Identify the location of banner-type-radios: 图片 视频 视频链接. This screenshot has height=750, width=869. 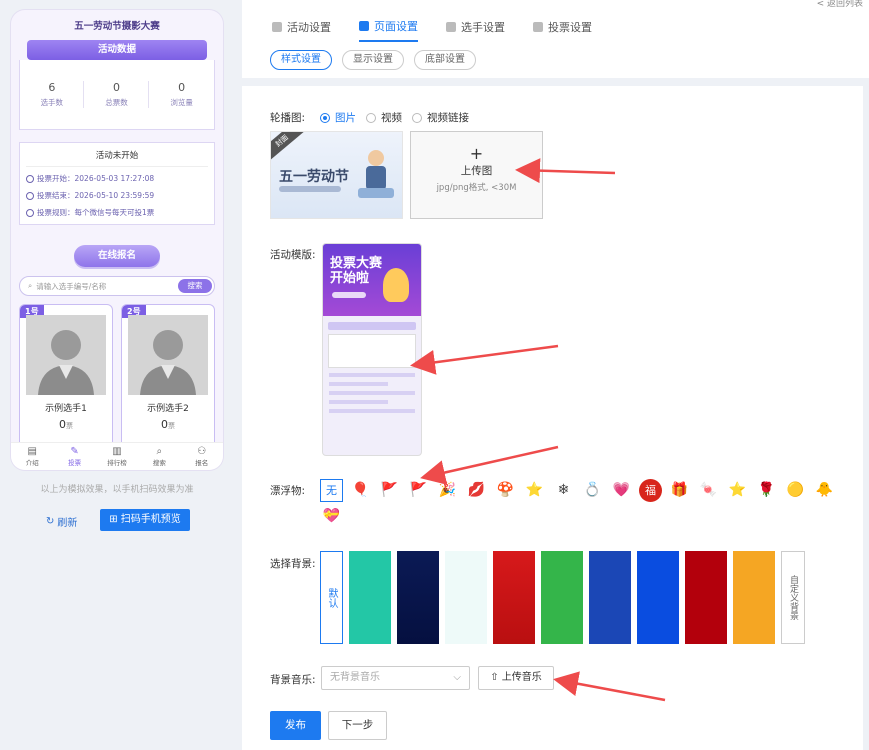
(394, 117).